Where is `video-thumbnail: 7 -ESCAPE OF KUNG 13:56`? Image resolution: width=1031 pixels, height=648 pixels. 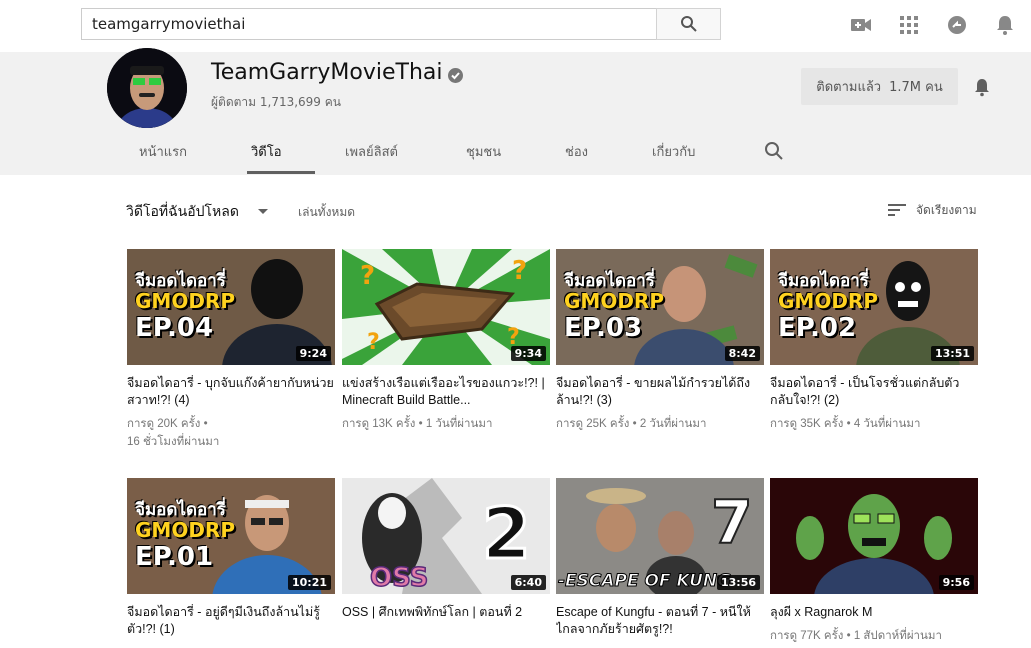 video-thumbnail: 7 -ESCAPE OF KUNG 13:56 is located at coordinates (660, 536).